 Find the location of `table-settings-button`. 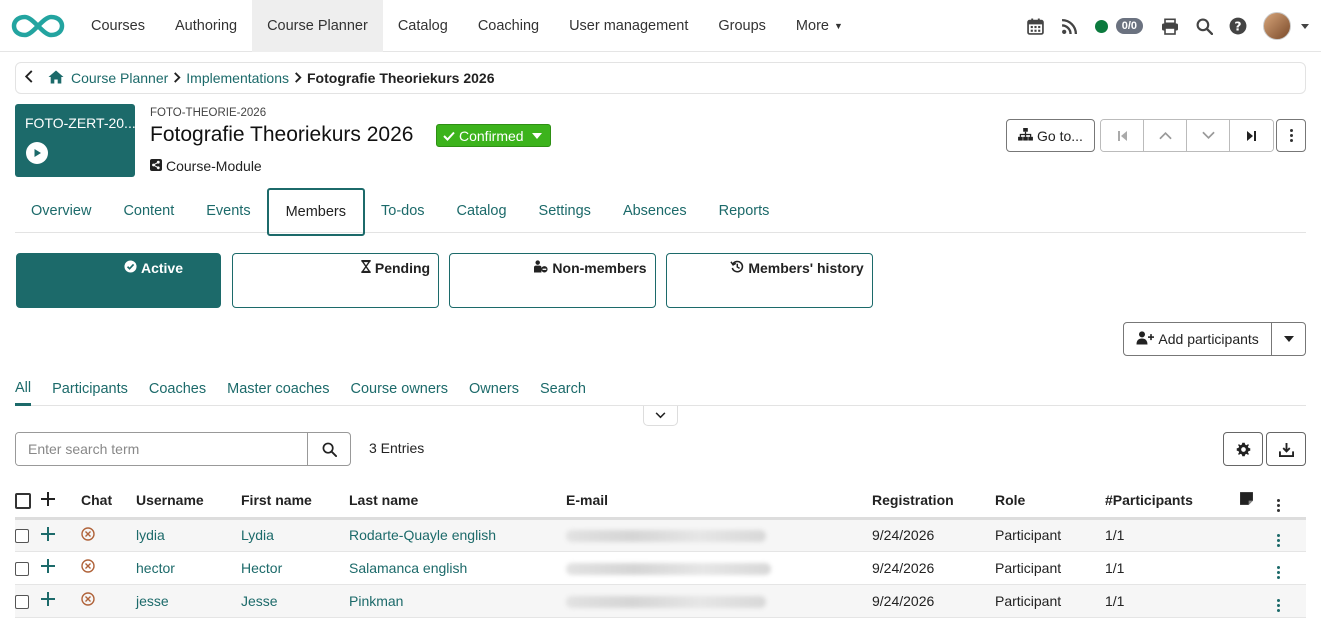

table-settings-button is located at coordinates (1243, 449).